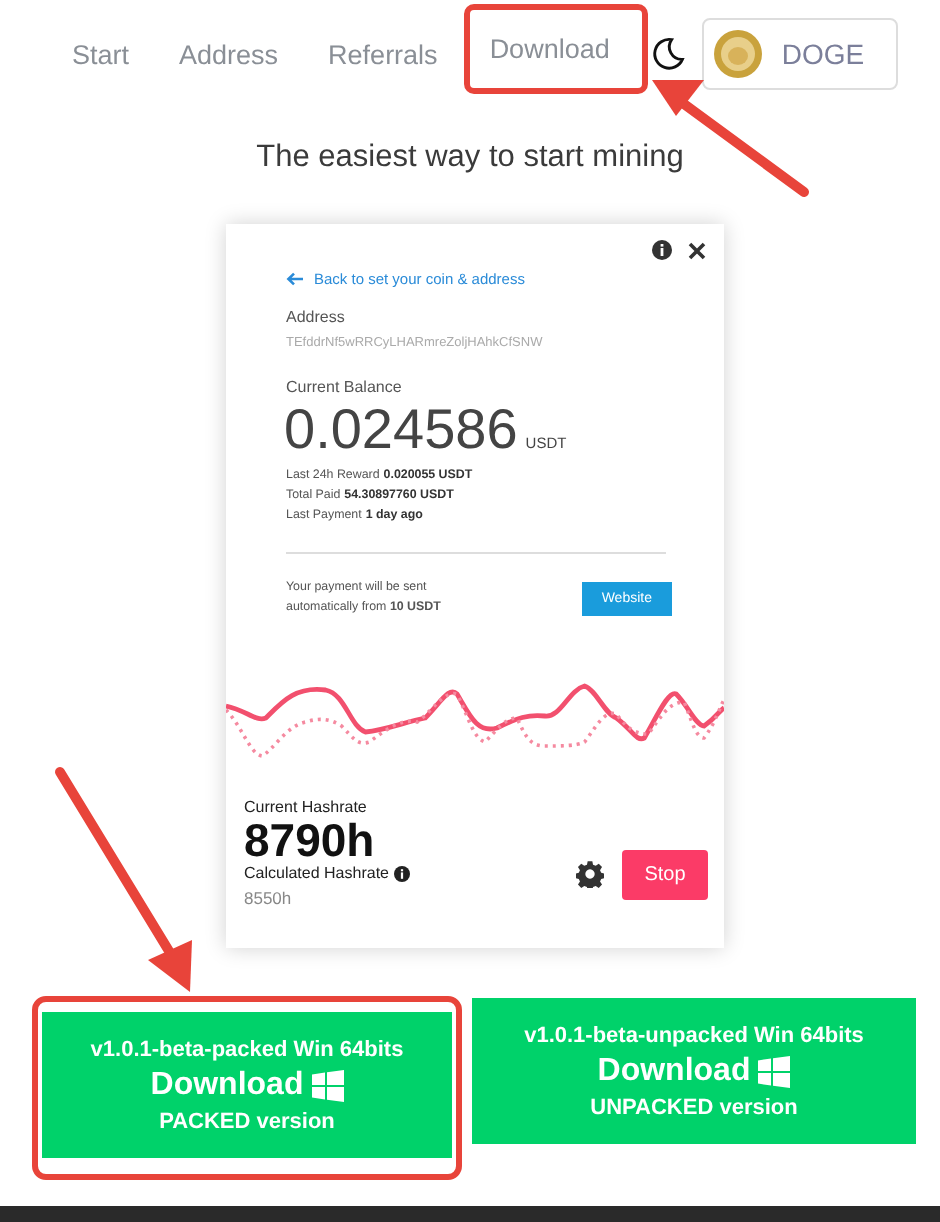 The height and width of the screenshot is (1222, 940). I want to click on nav-link: Start, so click(101, 54).